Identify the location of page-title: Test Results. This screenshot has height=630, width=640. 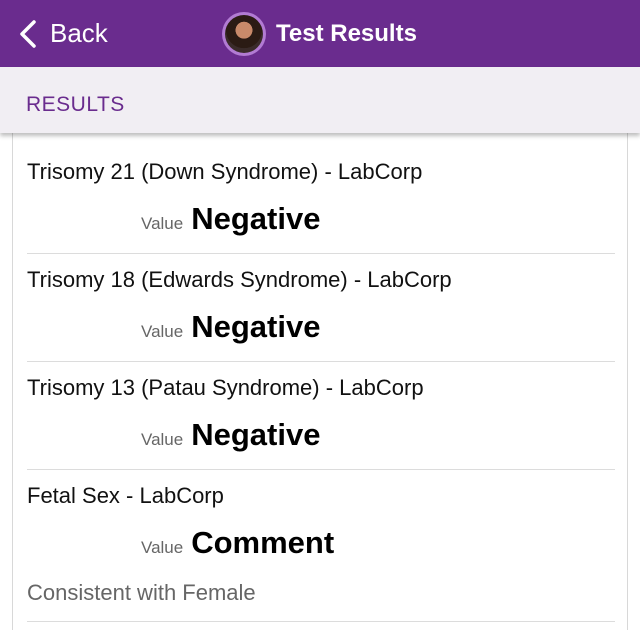
(346, 33).